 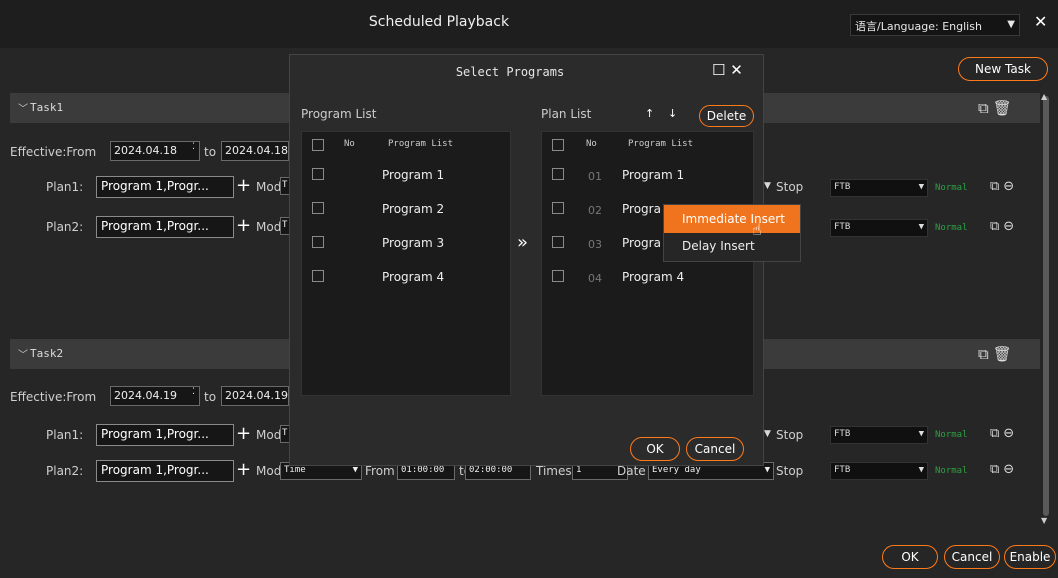 What do you see at coordinates (155, 151) in the screenshot?
I see `effective-from-input: 2024.04.18 ⁚` at bounding box center [155, 151].